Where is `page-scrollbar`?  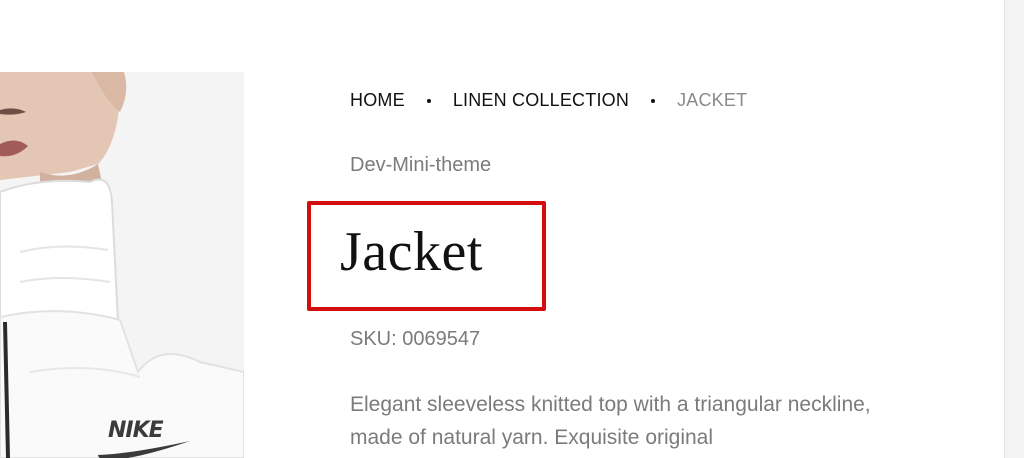 page-scrollbar is located at coordinates (1014, 229).